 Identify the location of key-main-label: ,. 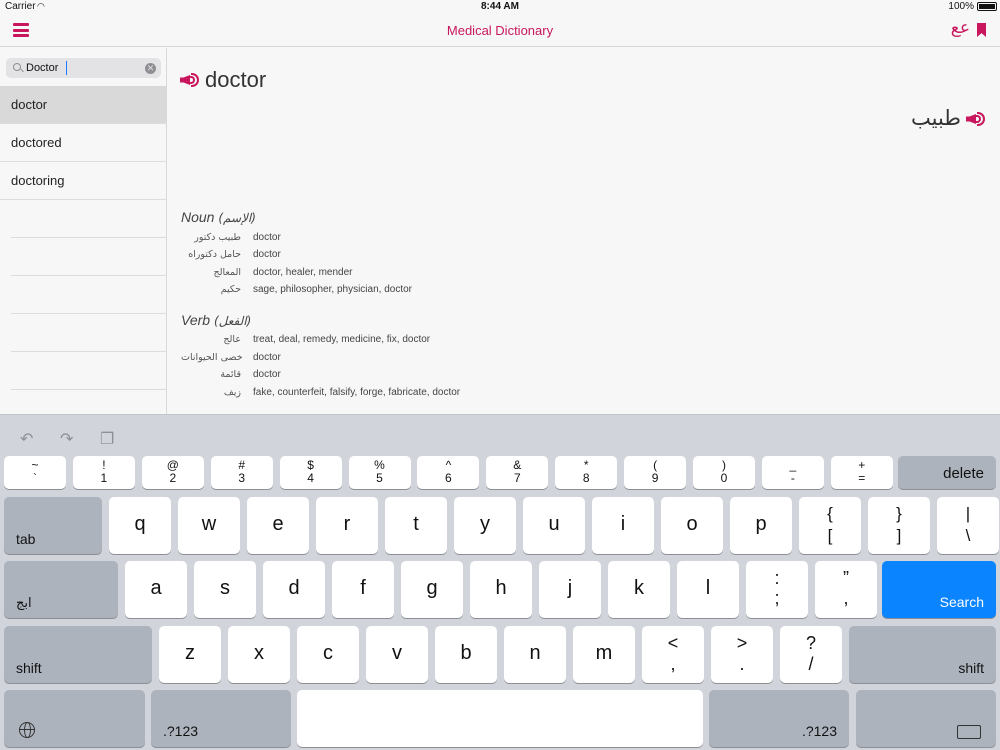
(846, 598).